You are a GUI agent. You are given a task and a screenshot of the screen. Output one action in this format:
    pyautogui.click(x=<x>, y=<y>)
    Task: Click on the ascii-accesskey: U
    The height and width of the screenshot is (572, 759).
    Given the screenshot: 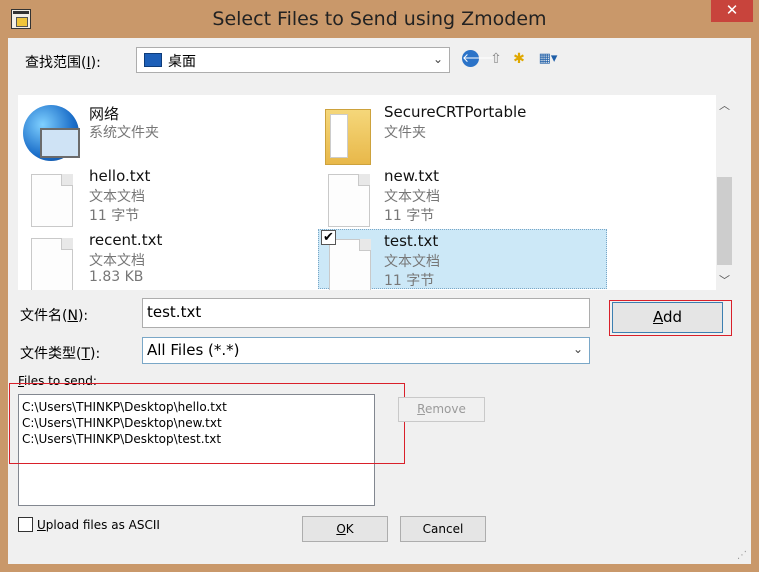 What is the action you would take?
    pyautogui.click(x=41, y=525)
    